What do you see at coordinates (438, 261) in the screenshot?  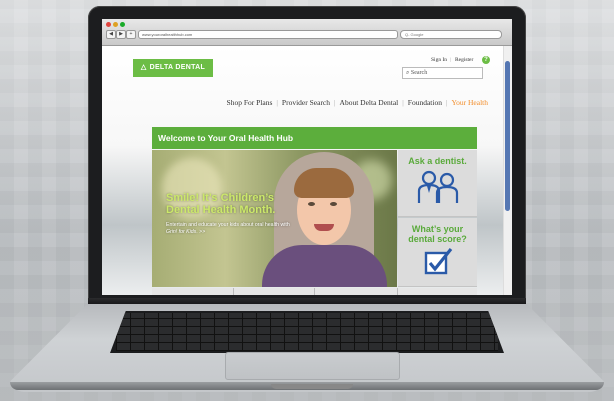 I see `checkbox-icon` at bounding box center [438, 261].